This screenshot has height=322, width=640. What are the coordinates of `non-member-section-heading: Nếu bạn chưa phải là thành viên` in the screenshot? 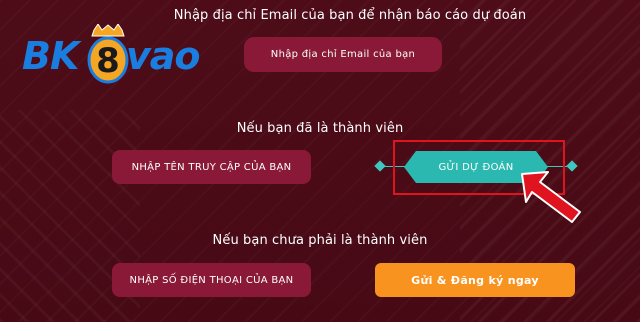 It's located at (320, 240).